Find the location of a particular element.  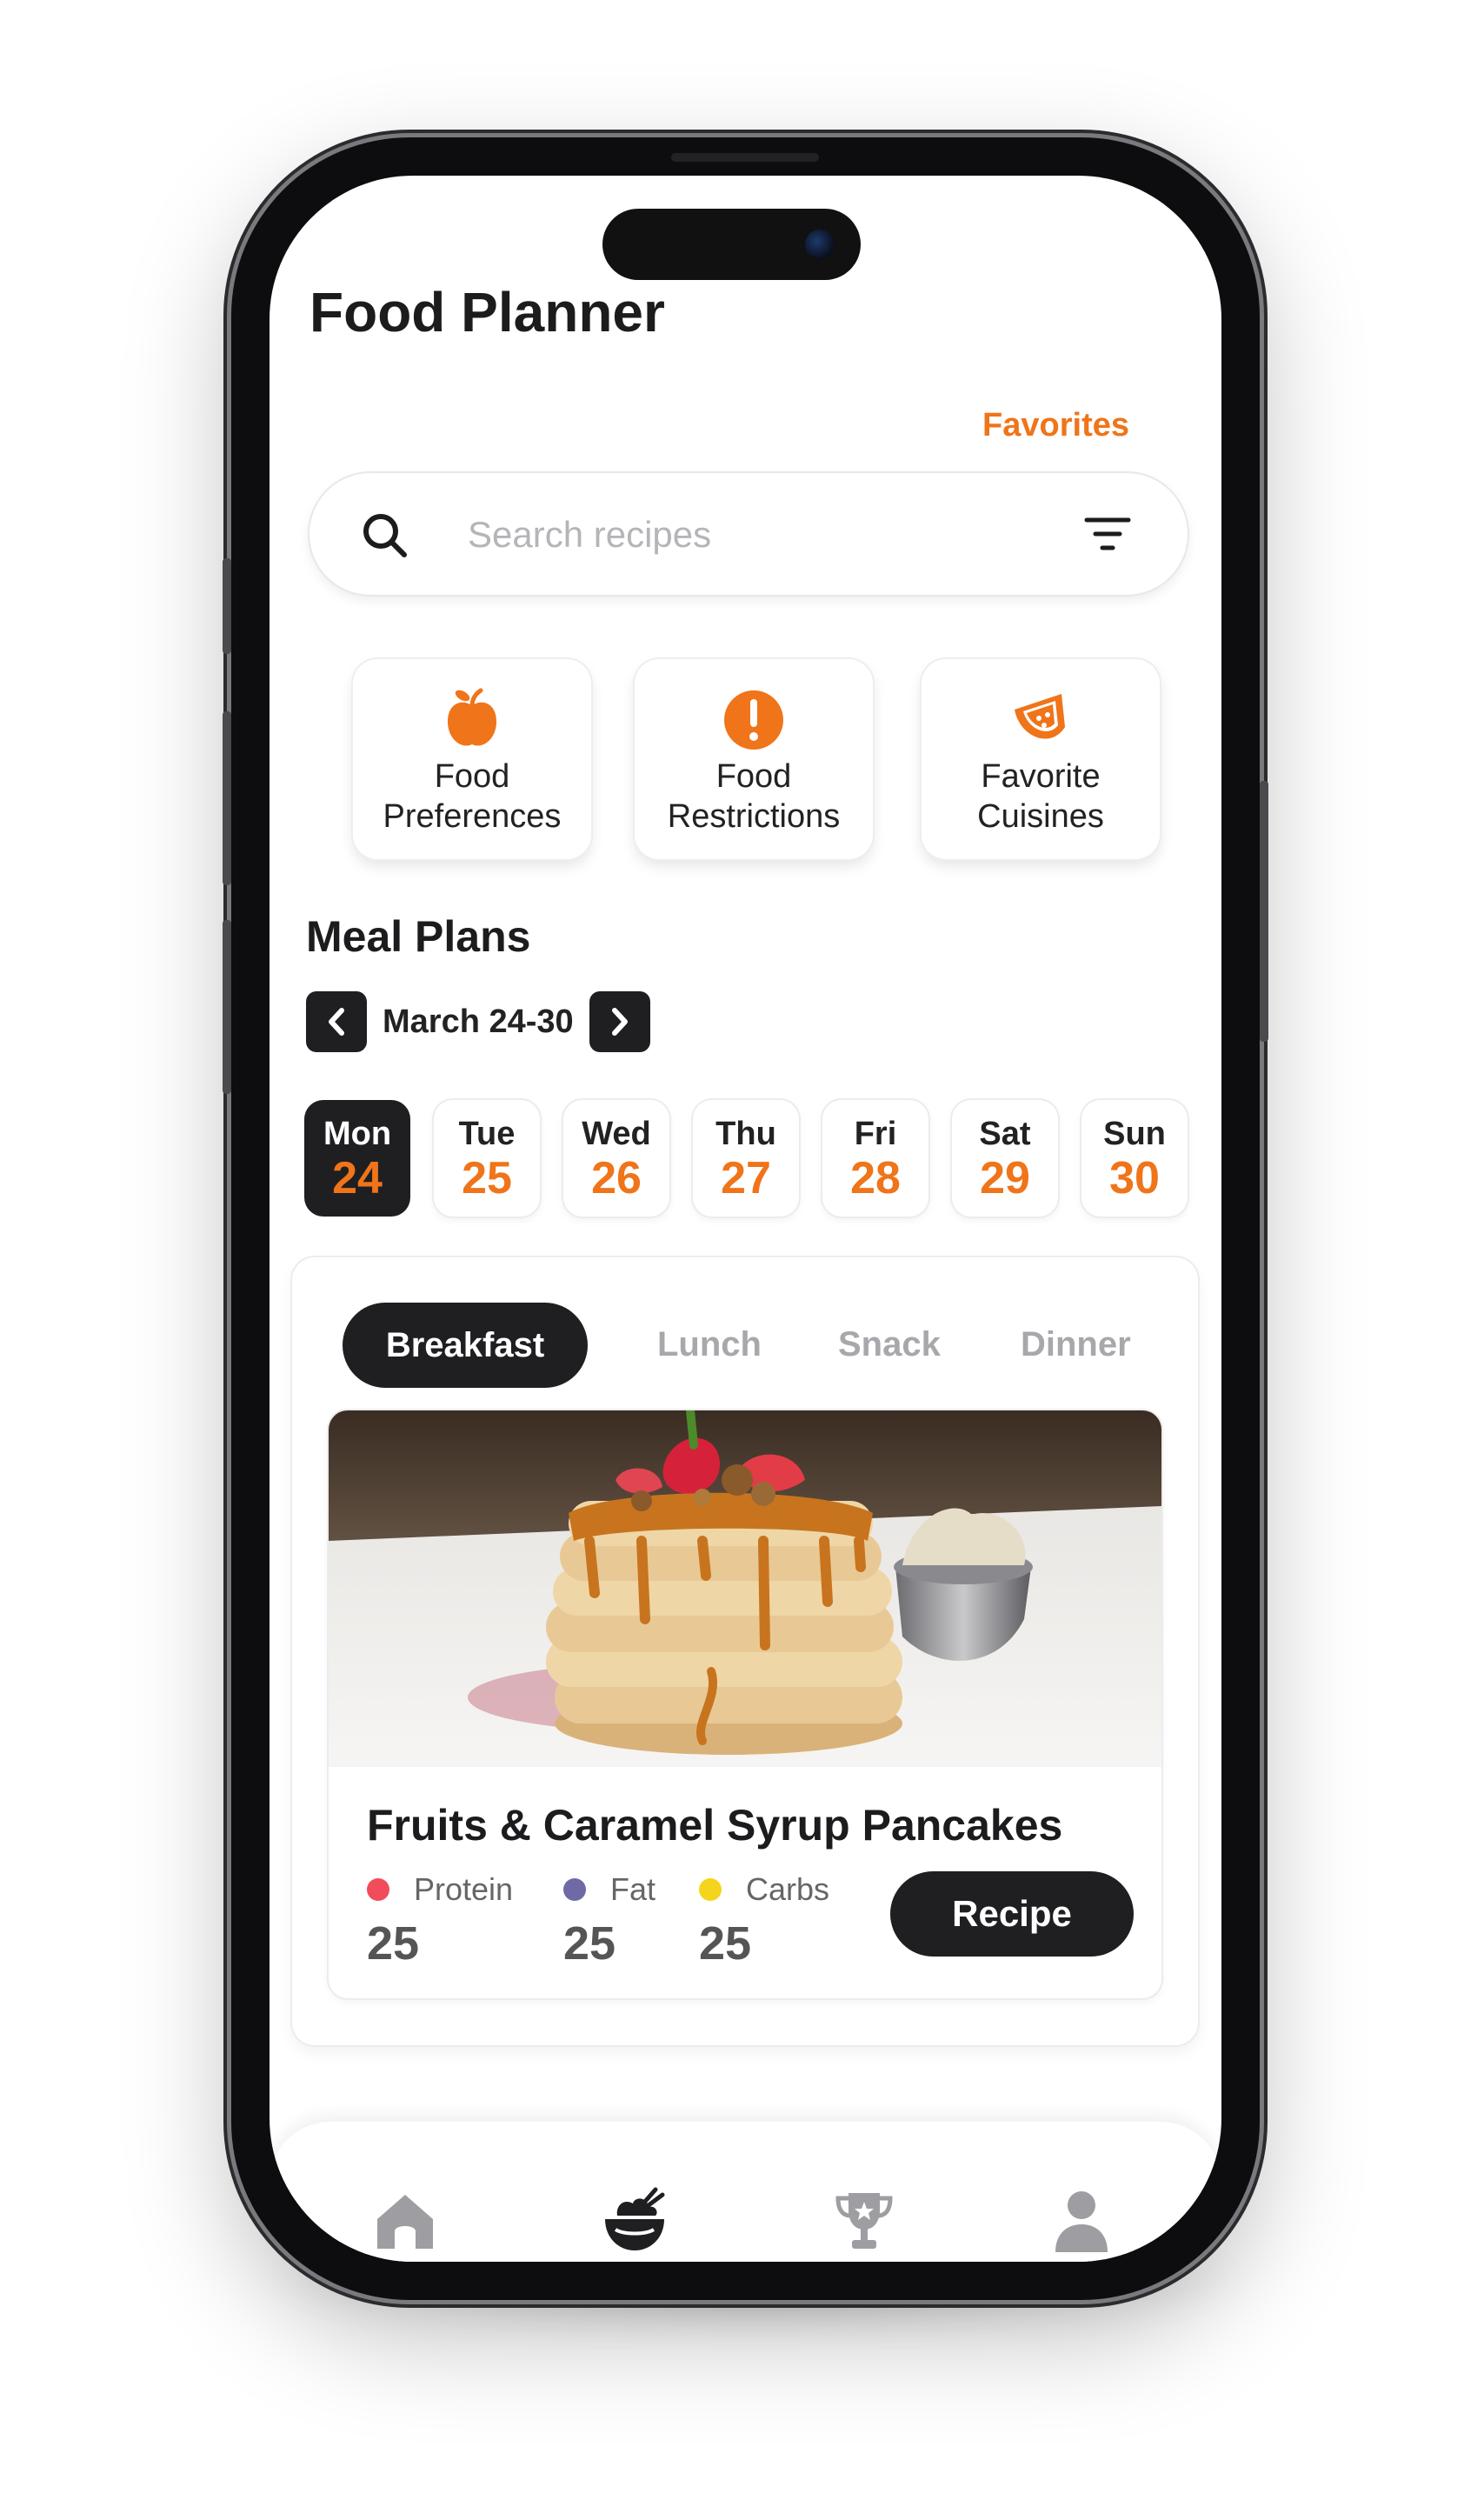

carbs-macro: Carbs 25 is located at coordinates (764, 1920).